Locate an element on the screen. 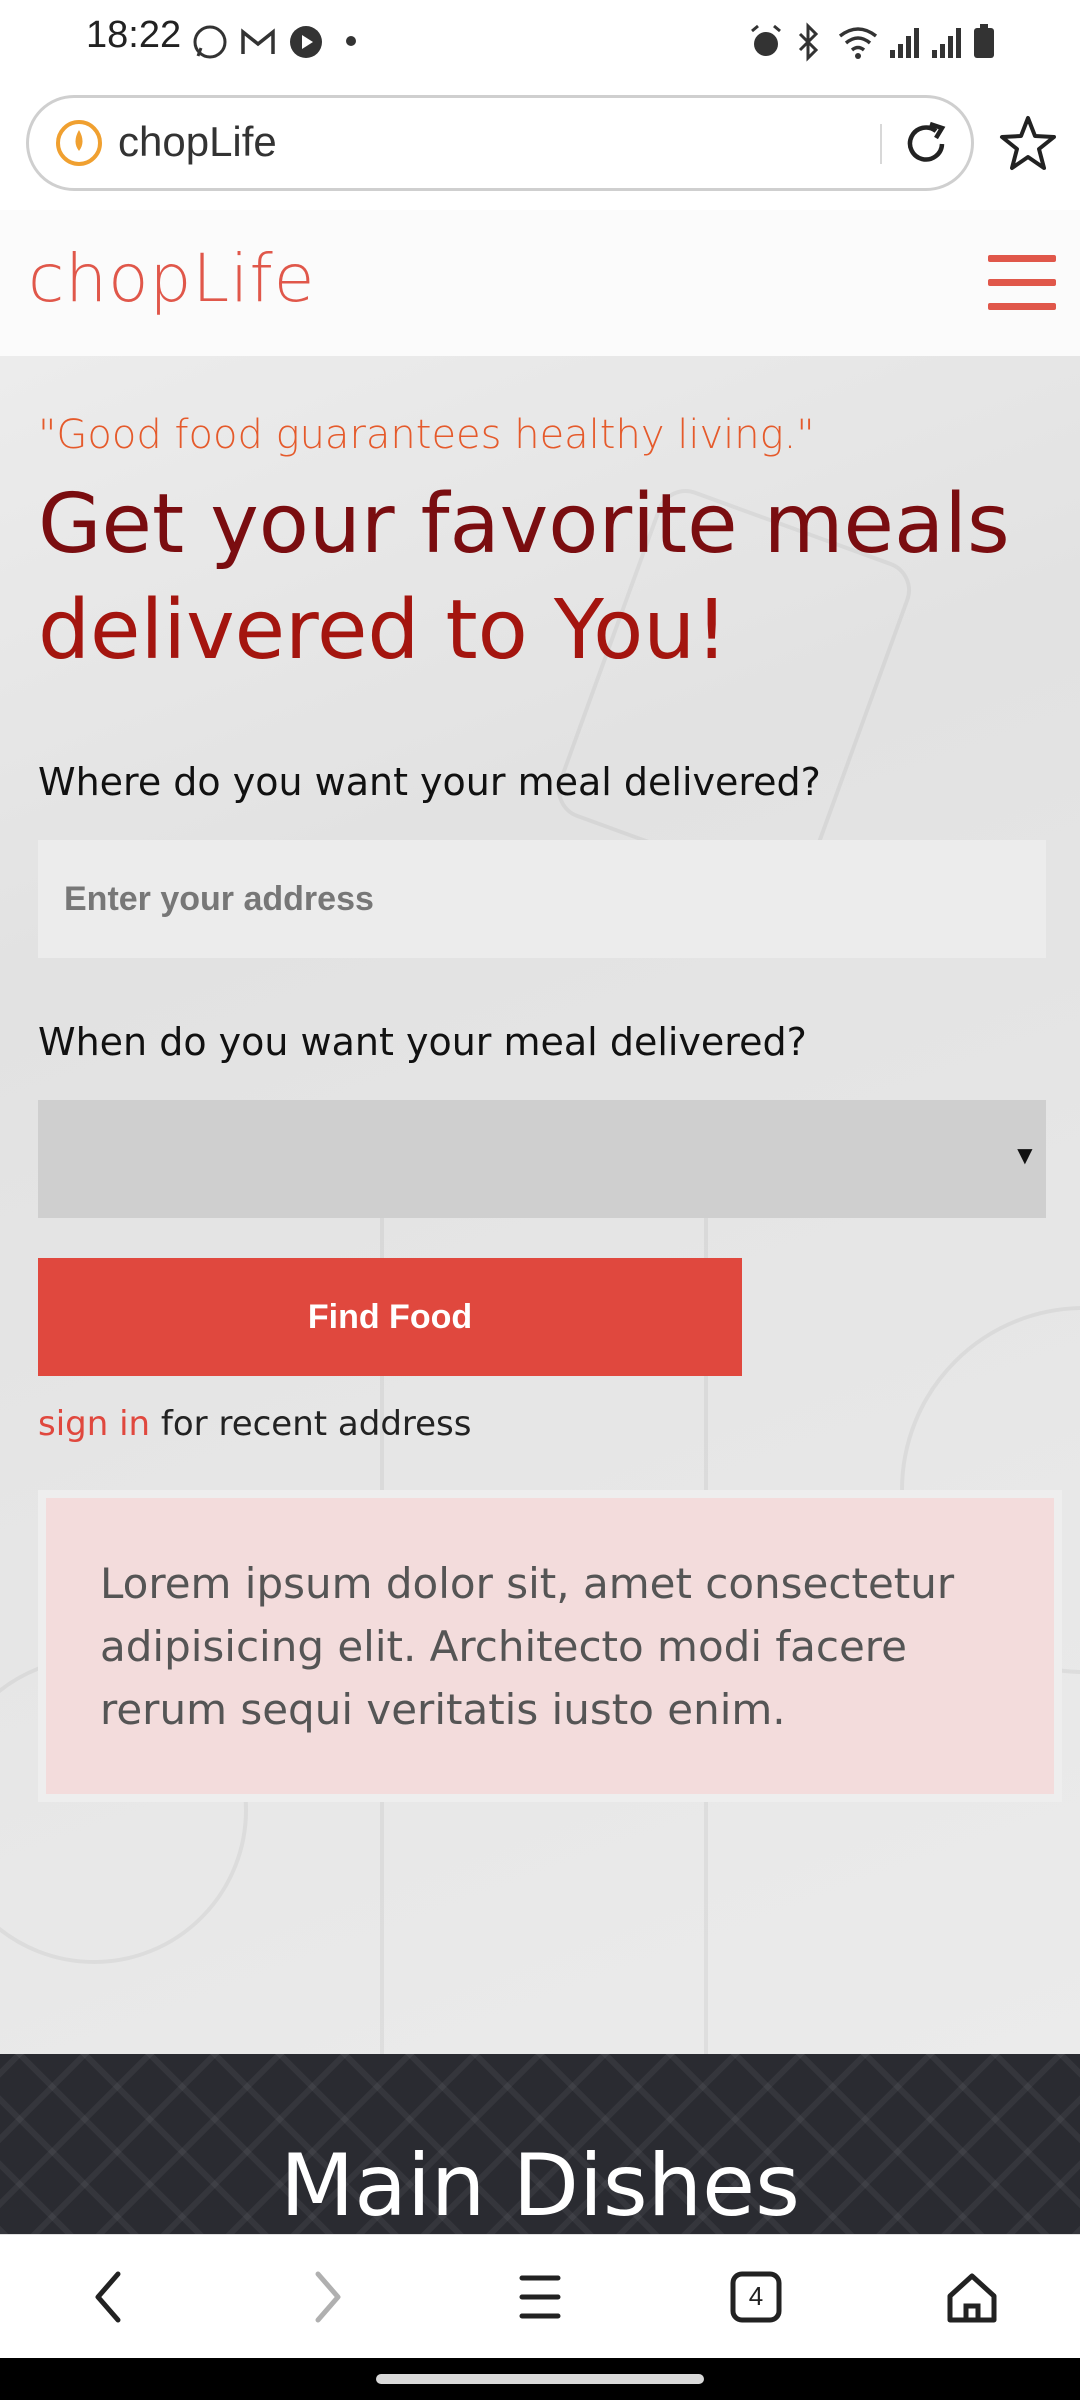 This screenshot has width=1080, height=2400. brand-logo: chopLife is located at coordinates (171, 278).